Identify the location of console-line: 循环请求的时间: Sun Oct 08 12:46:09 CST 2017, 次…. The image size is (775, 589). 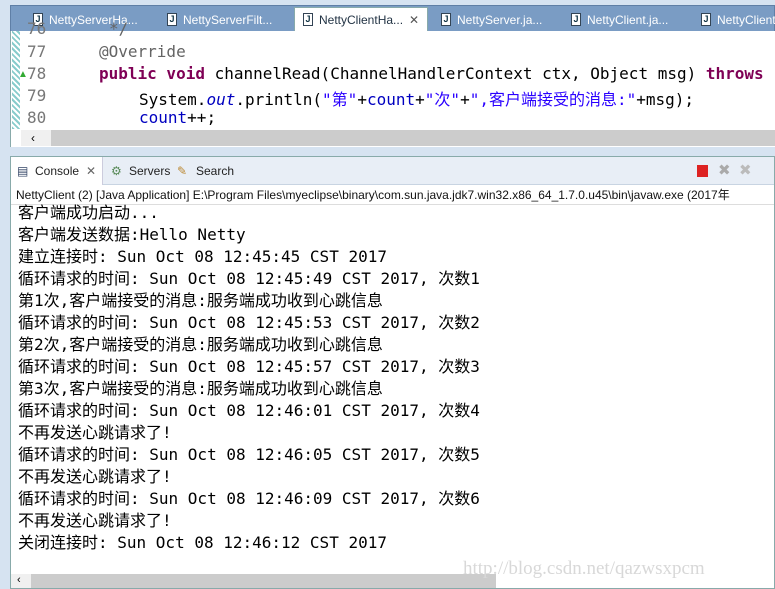
(249, 498).